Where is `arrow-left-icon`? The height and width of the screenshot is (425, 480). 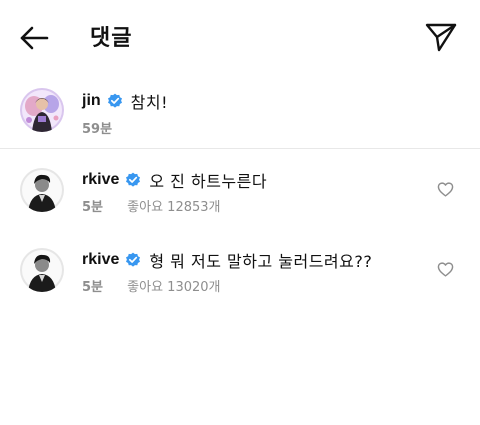
arrow-left-icon is located at coordinates (34, 38).